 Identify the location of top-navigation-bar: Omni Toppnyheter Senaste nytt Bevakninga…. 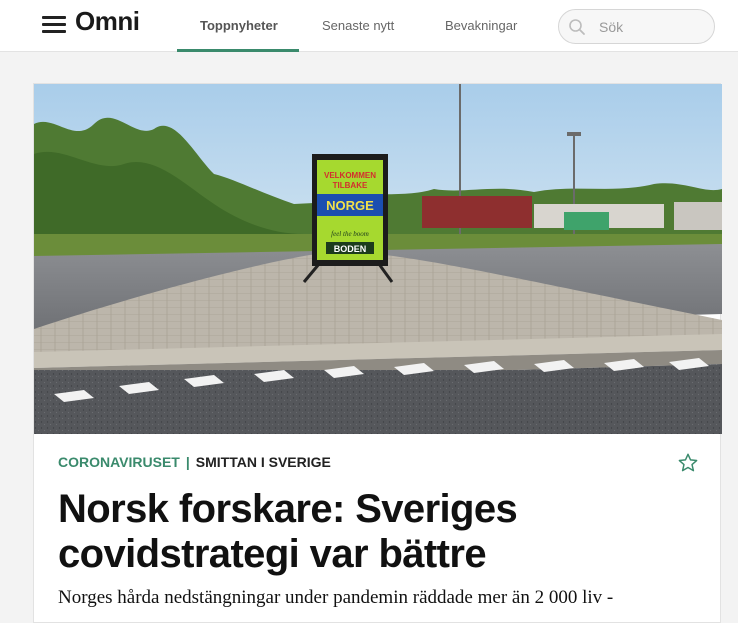
(369, 26).